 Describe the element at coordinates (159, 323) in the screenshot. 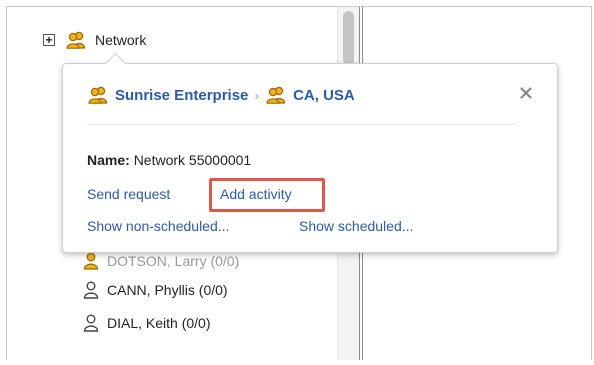

I see `tree-item-label: DIAL, Keith (0/0)` at that location.